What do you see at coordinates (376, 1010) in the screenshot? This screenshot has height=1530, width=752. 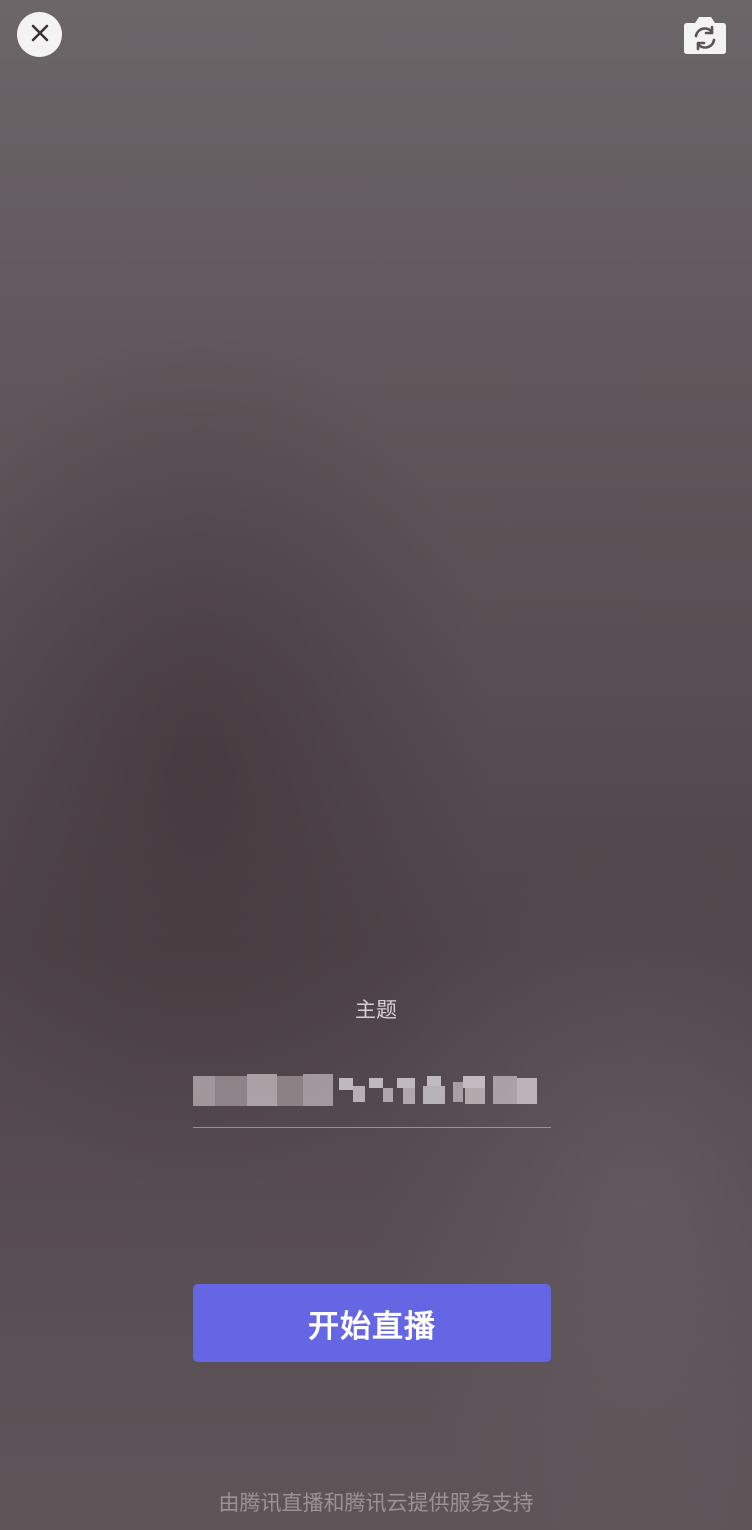 I see `topic-label: 主题` at bounding box center [376, 1010].